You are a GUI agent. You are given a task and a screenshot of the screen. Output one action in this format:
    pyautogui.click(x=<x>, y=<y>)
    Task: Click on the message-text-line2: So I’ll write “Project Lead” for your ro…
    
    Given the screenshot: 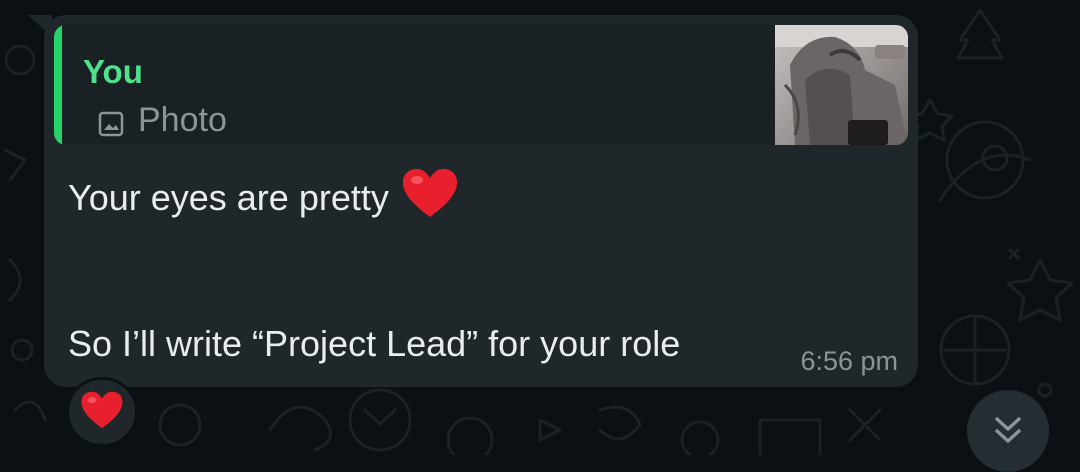 What is the action you would take?
    pyautogui.click(x=374, y=343)
    